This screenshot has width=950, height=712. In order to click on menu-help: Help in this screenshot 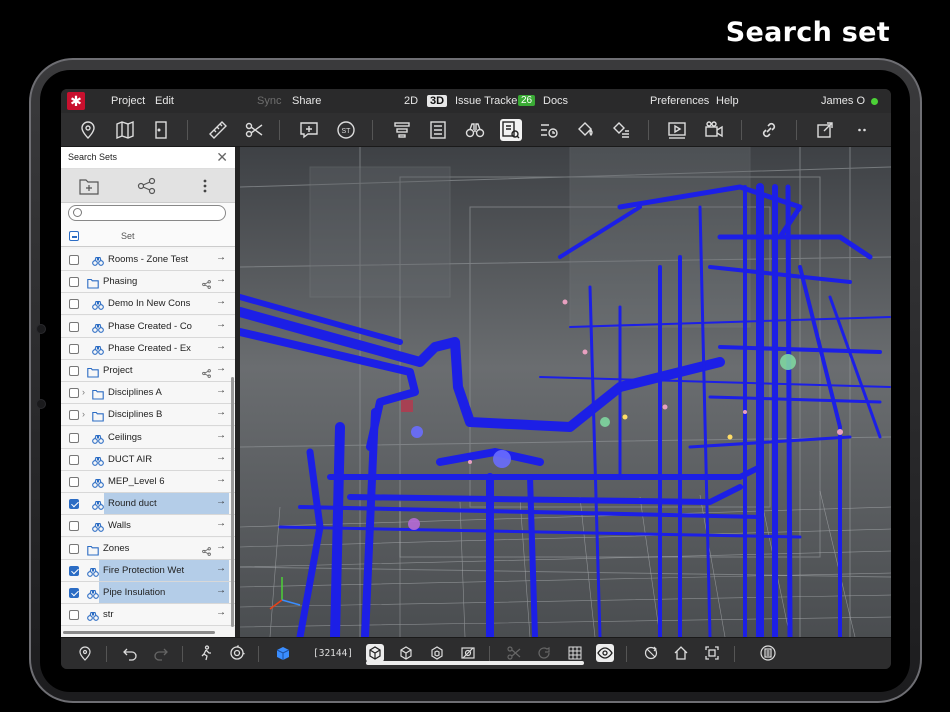, I will do `click(727, 101)`.